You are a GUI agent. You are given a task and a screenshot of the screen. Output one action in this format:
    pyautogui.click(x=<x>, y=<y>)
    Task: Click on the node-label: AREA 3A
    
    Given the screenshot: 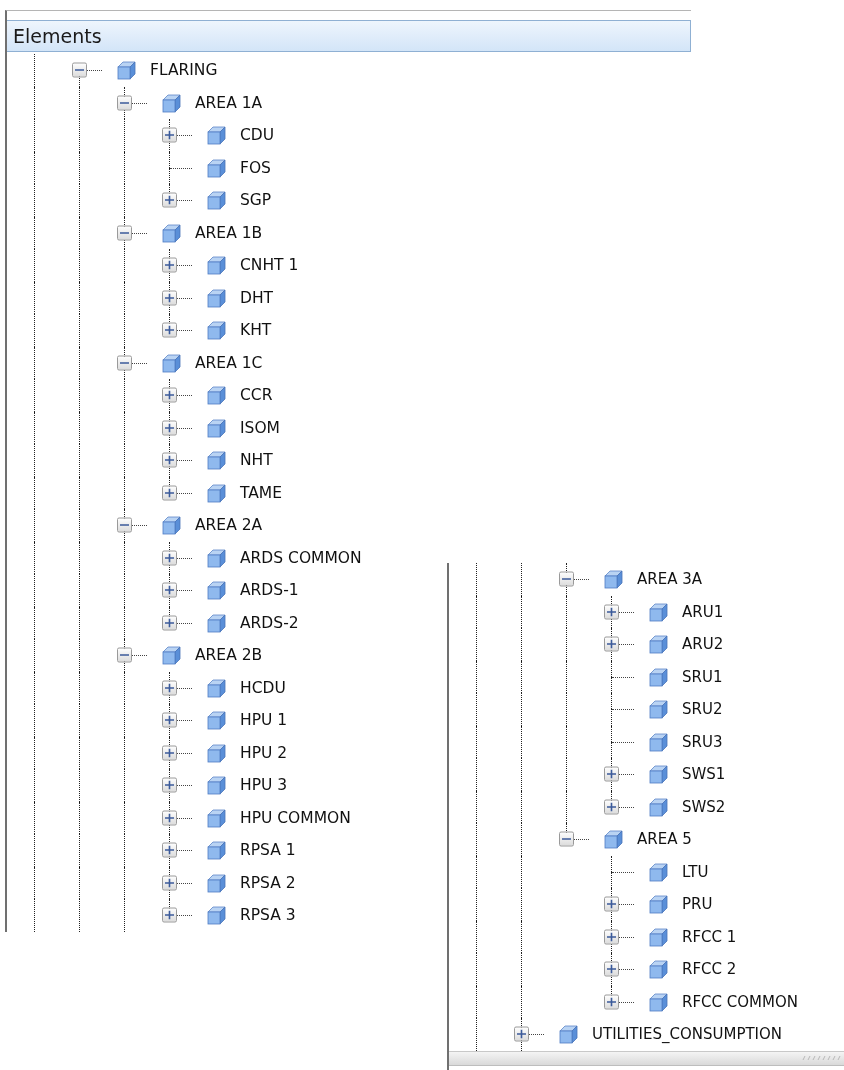 What is the action you would take?
    pyautogui.click(x=669, y=579)
    